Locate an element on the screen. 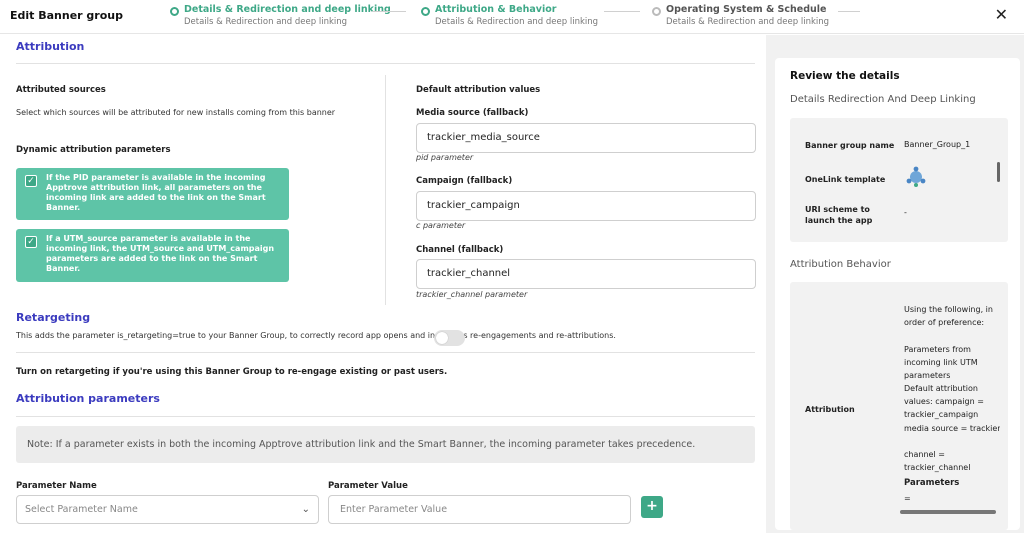  channel-label: Channel (fallback) is located at coordinates (460, 250).